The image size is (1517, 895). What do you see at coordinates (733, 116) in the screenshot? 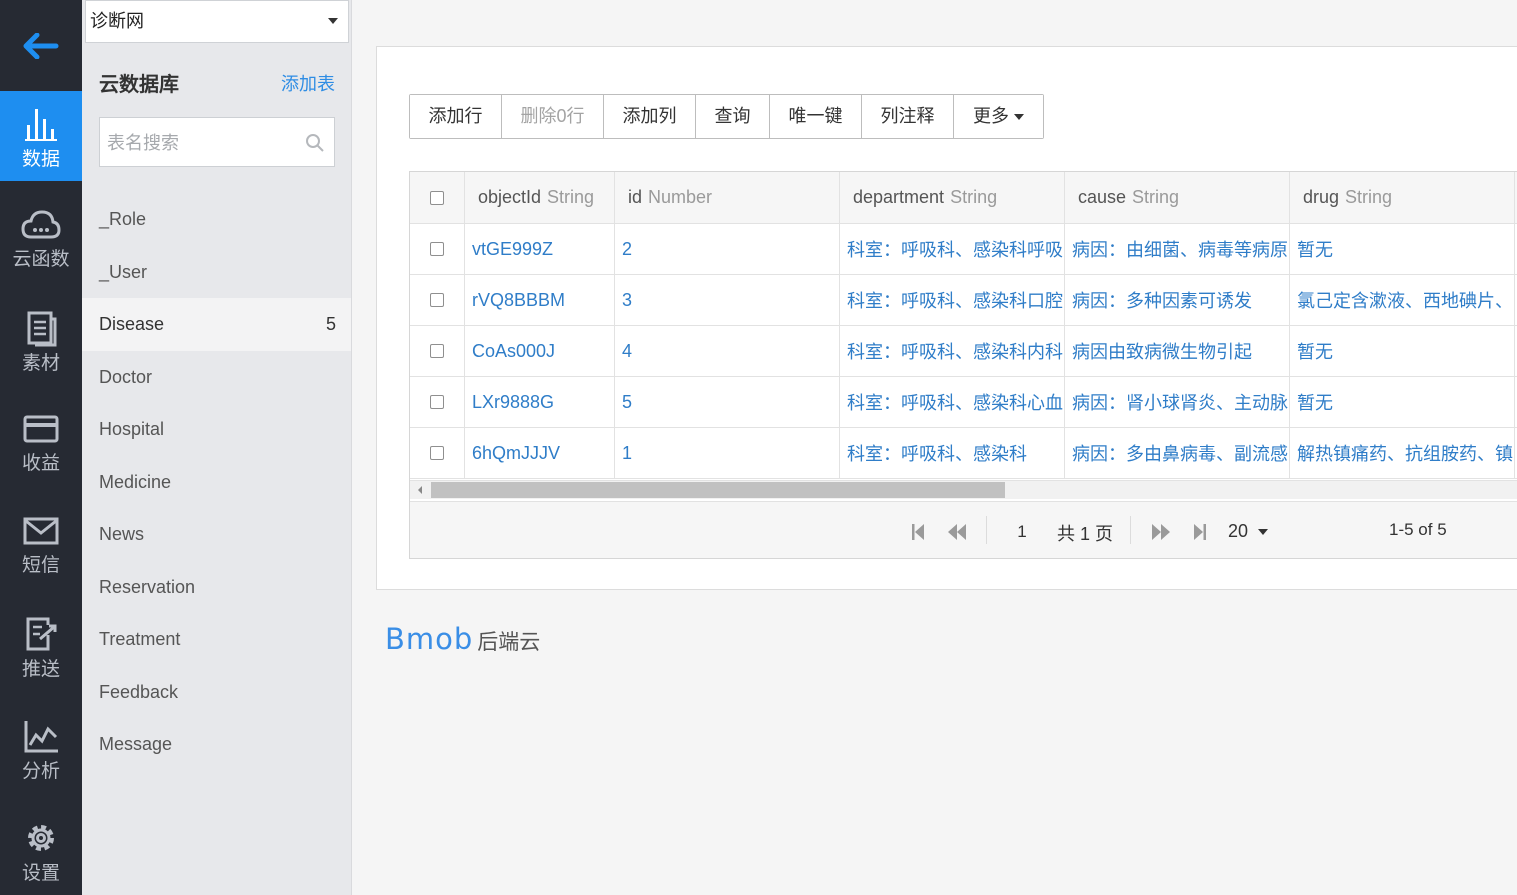
I see `query-button: 查询` at bounding box center [733, 116].